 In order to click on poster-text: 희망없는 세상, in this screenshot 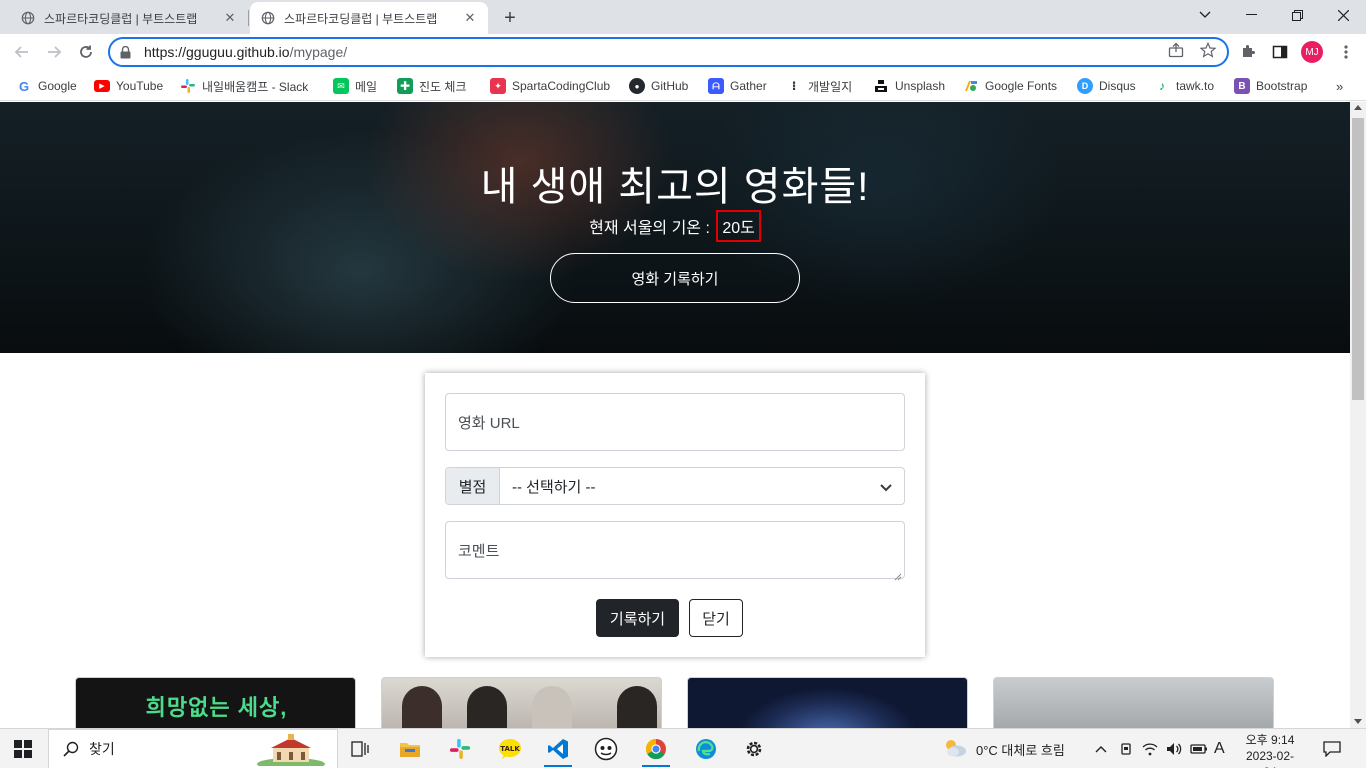, I will do `click(216, 707)`.